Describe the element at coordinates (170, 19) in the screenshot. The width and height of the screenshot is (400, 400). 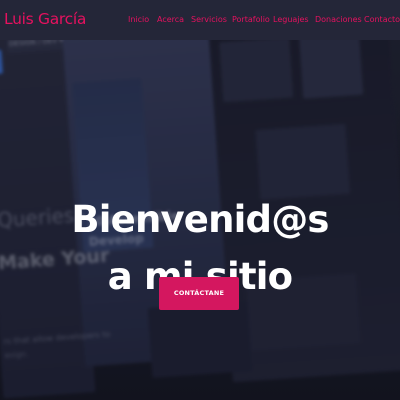
I see `nav-link-acerca: Acerca` at that location.